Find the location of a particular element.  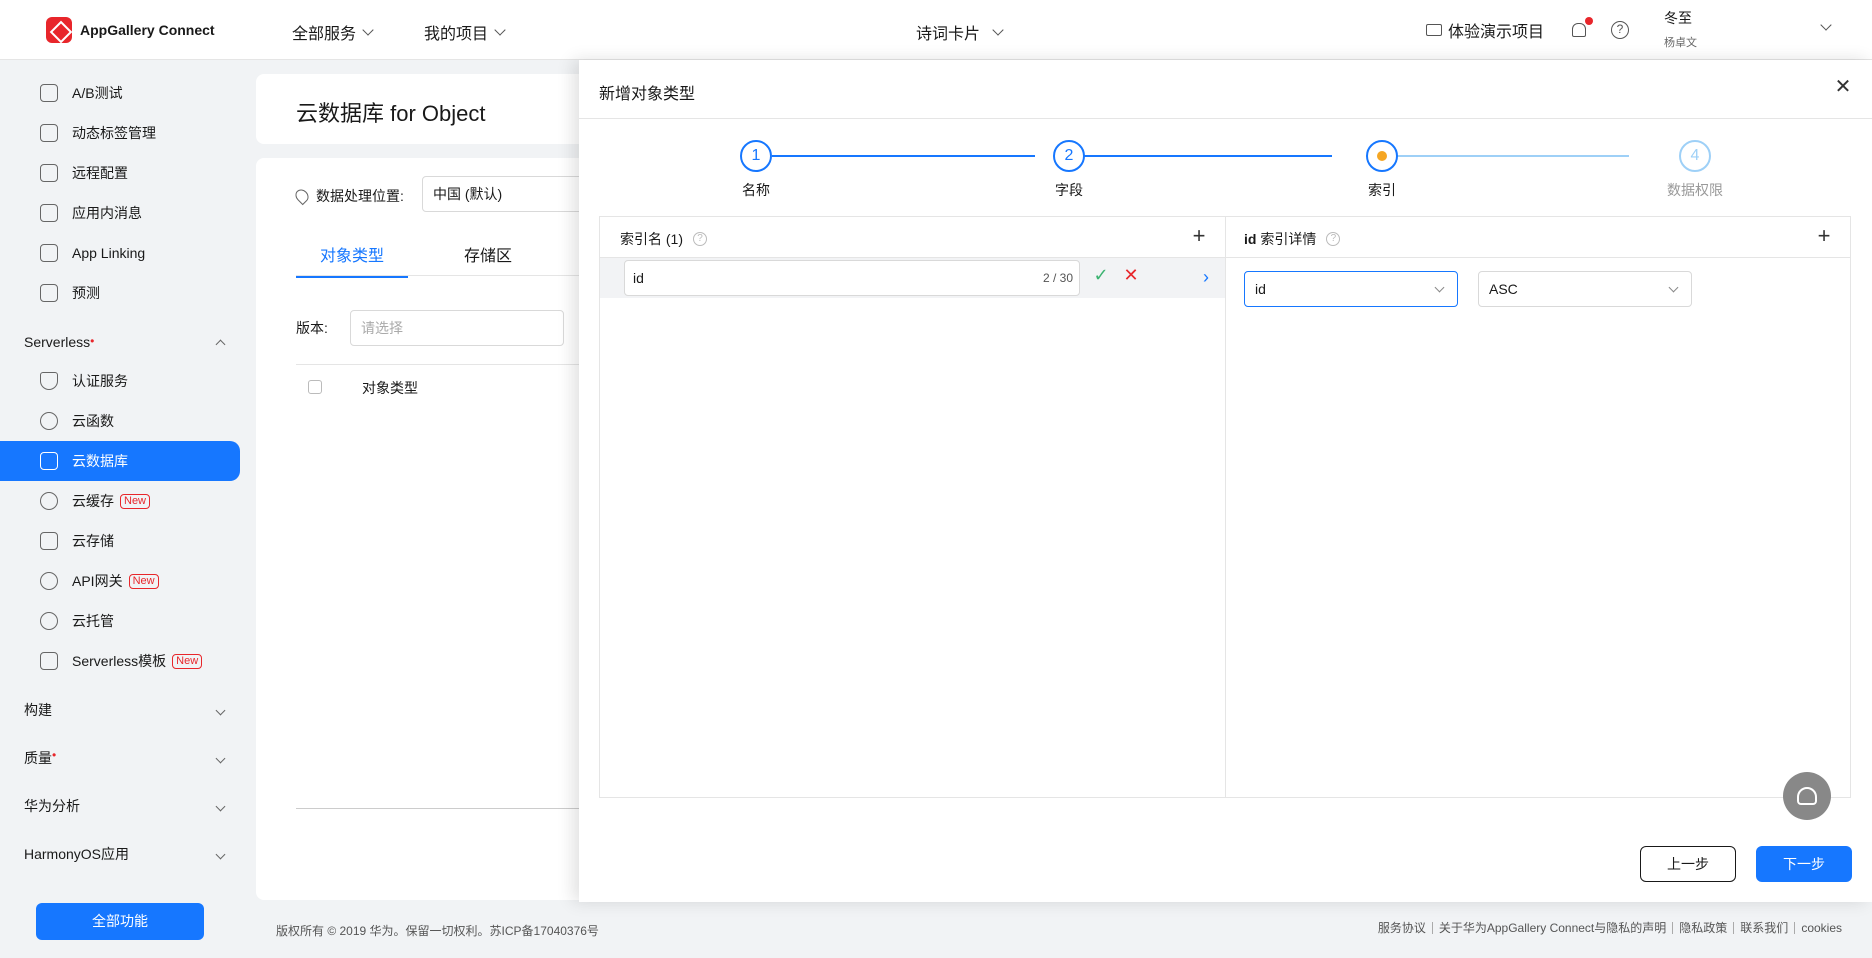

api-gateway-icon is located at coordinates (49, 581).